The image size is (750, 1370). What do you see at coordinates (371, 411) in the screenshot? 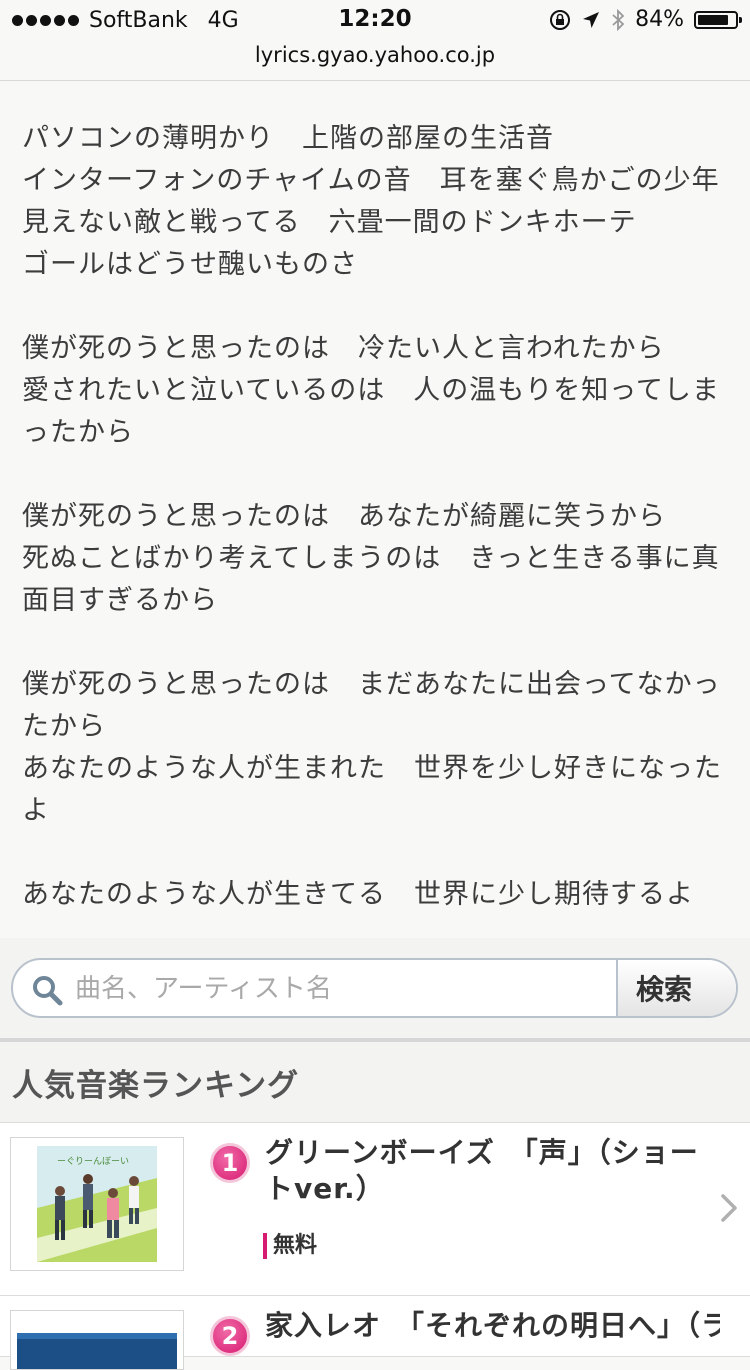
I see `lyric-line: 愛されたいと泣いているのは 人の温もりを知ってしまったから` at bounding box center [371, 411].